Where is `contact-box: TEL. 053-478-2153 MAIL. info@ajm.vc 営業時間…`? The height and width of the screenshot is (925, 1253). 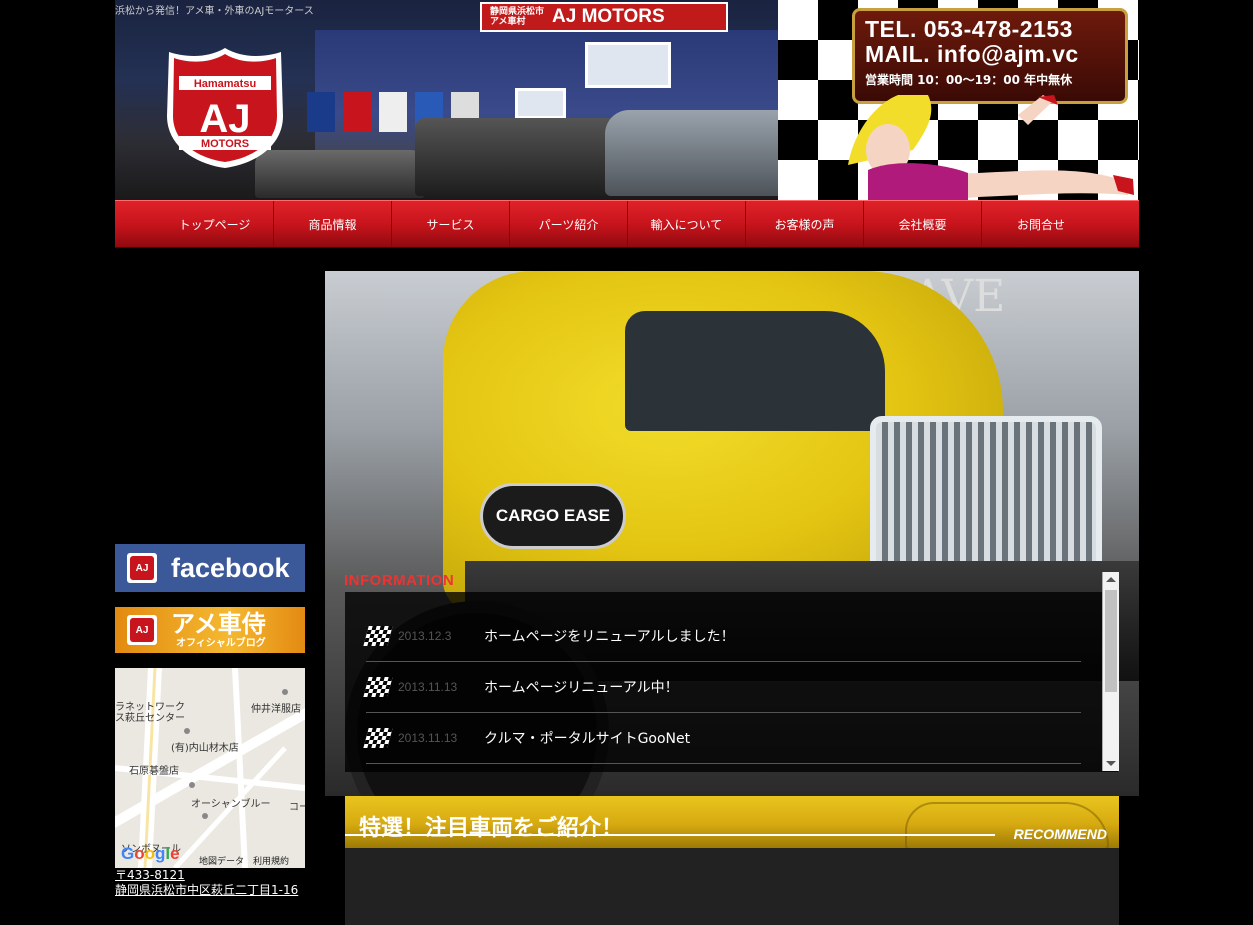 contact-box: TEL. 053-478-2153 MAIL. info@ajm.vc 営業時間… is located at coordinates (990, 56).